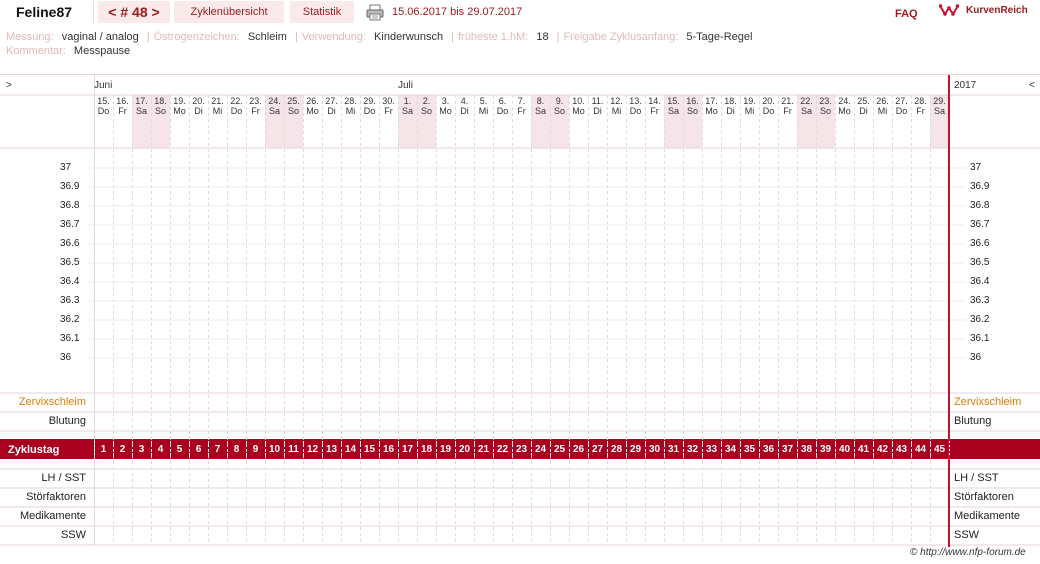 The image size is (1040, 564). What do you see at coordinates (229, 12) in the screenshot?
I see `tab-cycle-overview: Zyklenübersicht` at bounding box center [229, 12].